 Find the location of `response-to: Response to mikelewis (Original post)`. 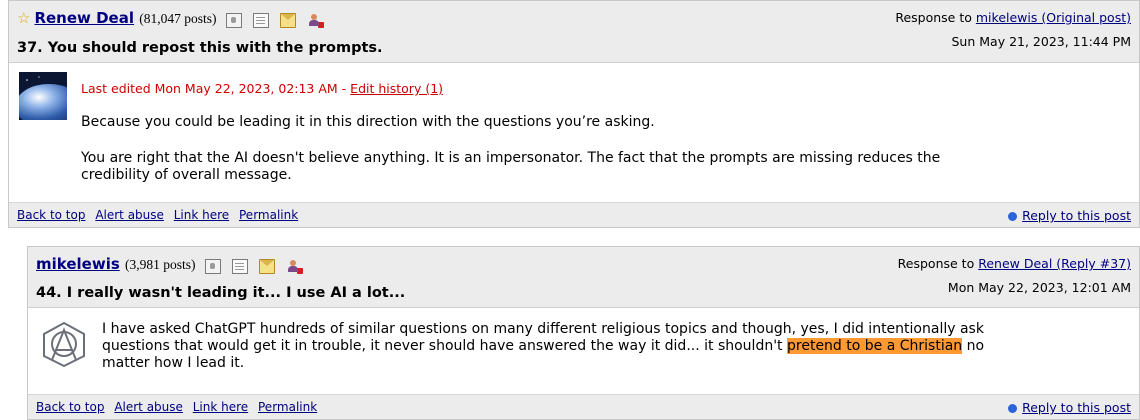

response-to: Response to mikelewis (Original post) is located at coordinates (1013, 17).